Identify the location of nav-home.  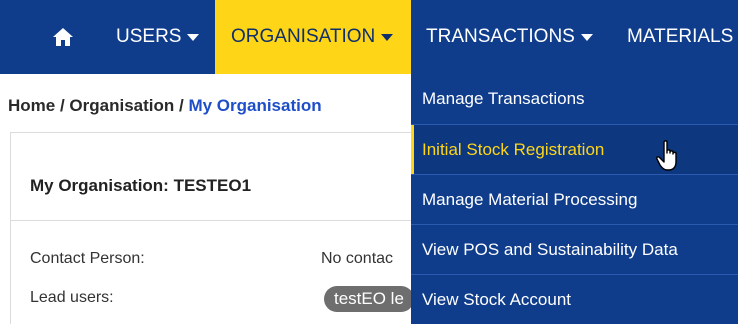
(63, 37).